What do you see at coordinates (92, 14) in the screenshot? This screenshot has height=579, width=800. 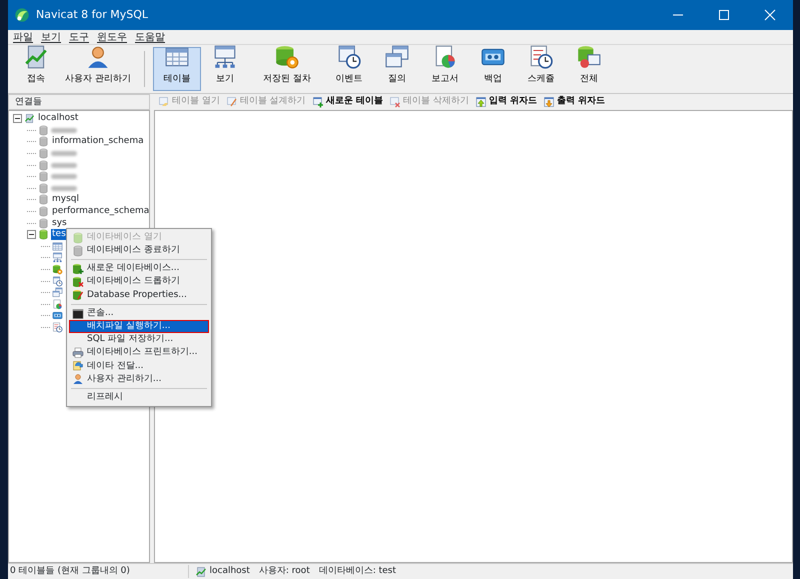 I see `window-title: Navicat 8 for MySQL` at bounding box center [92, 14].